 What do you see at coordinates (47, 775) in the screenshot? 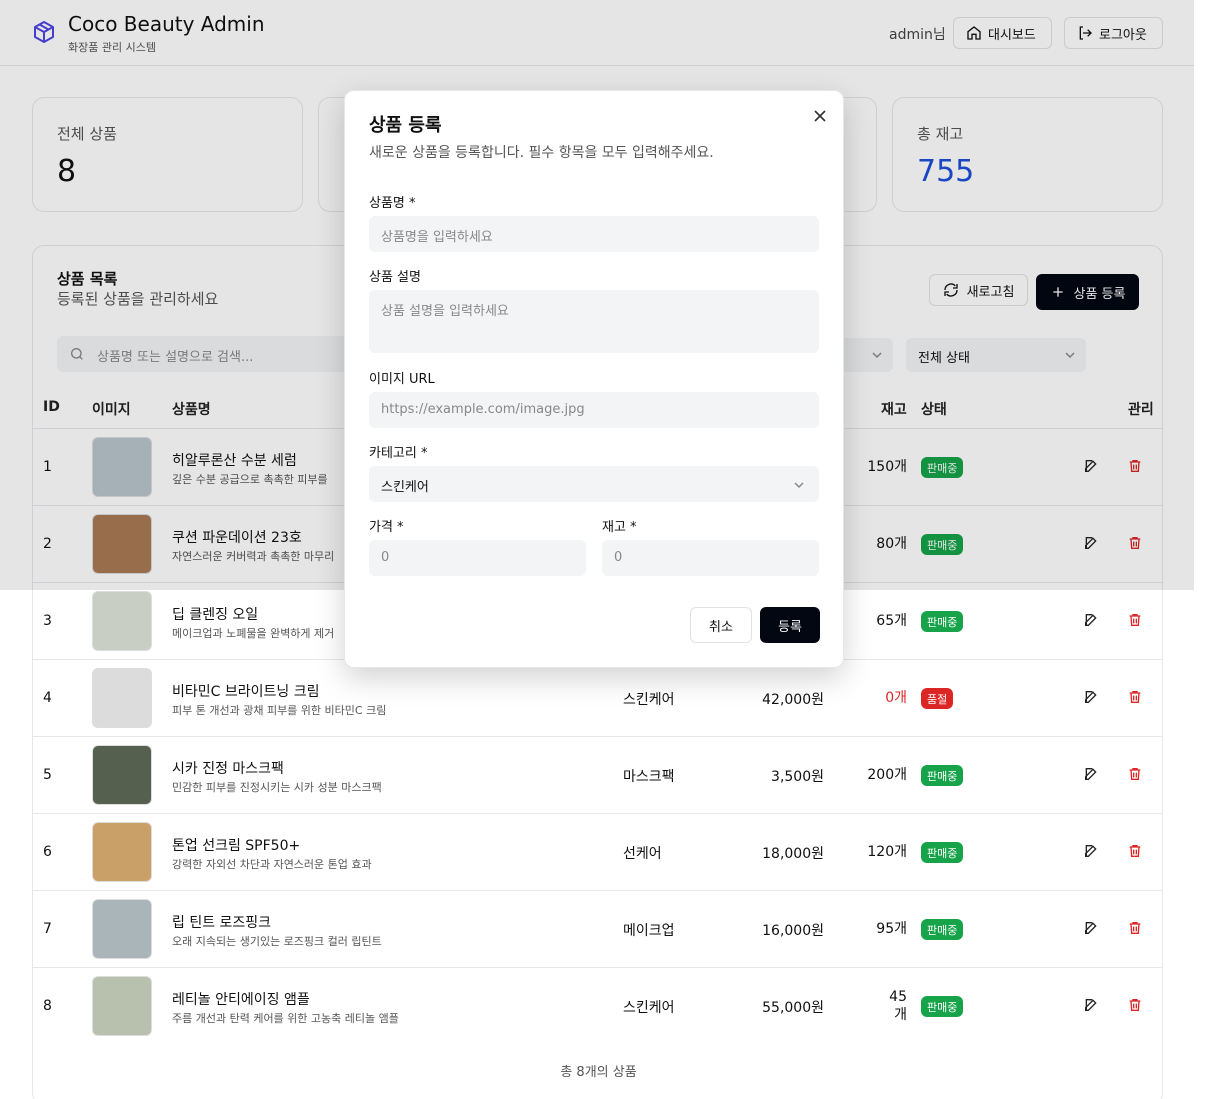
I see `row-id: 5` at bounding box center [47, 775].